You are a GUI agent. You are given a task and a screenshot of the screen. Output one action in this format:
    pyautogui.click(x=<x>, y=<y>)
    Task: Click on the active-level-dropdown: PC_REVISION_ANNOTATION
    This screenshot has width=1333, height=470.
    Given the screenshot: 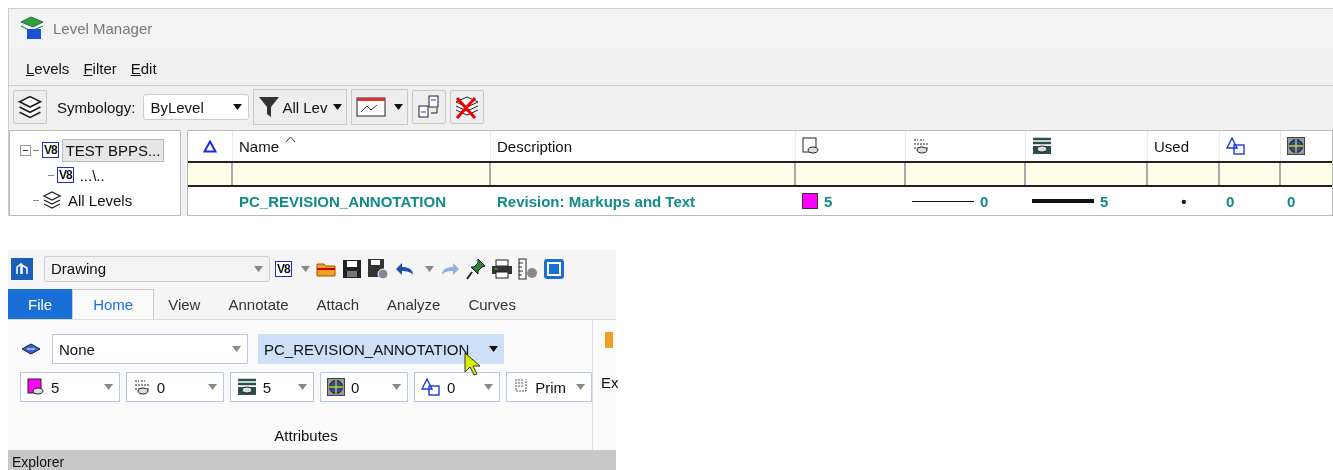 What is the action you would take?
    pyautogui.click(x=381, y=349)
    